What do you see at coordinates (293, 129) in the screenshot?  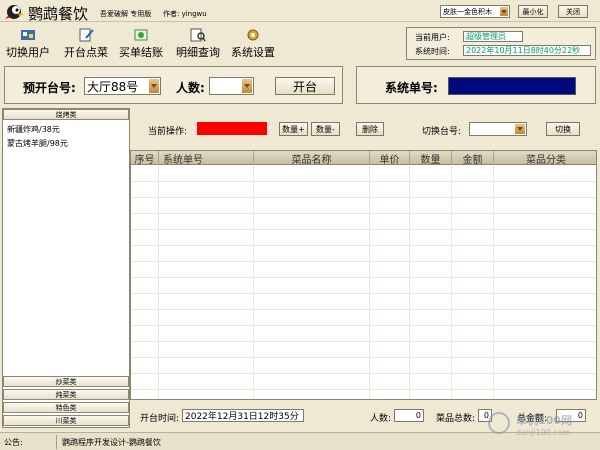 I see `quantity-plus-button: 数量+` at bounding box center [293, 129].